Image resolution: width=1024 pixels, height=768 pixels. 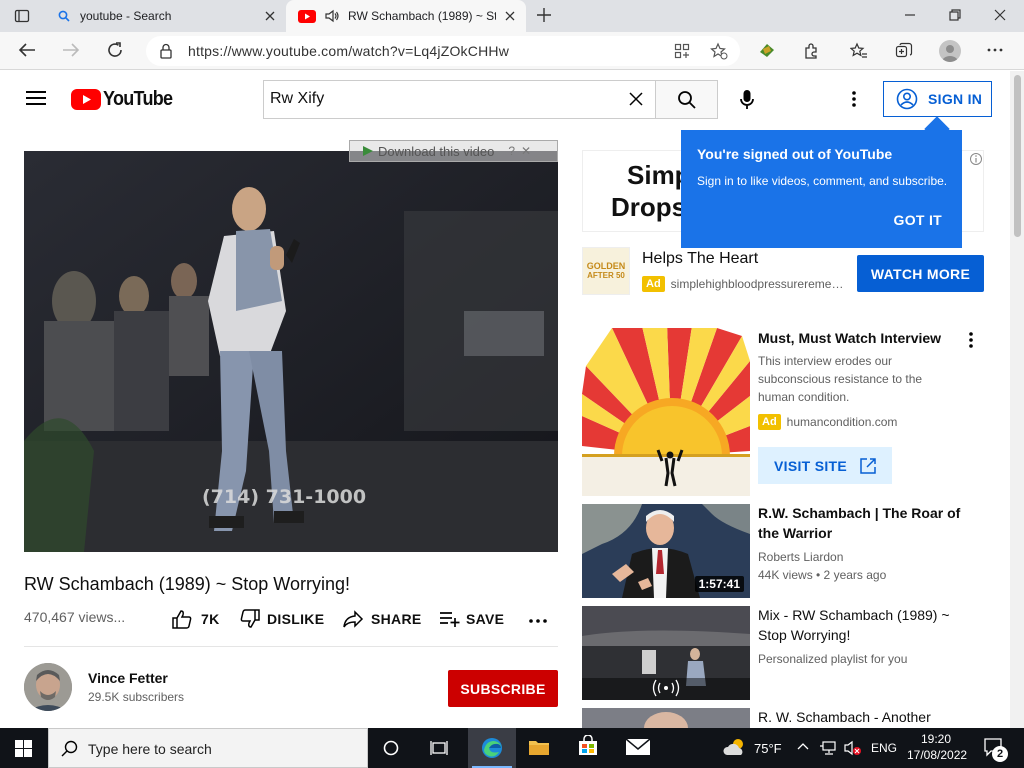 I want to click on related-channel: Roberts Liardon, so click(x=800, y=557).